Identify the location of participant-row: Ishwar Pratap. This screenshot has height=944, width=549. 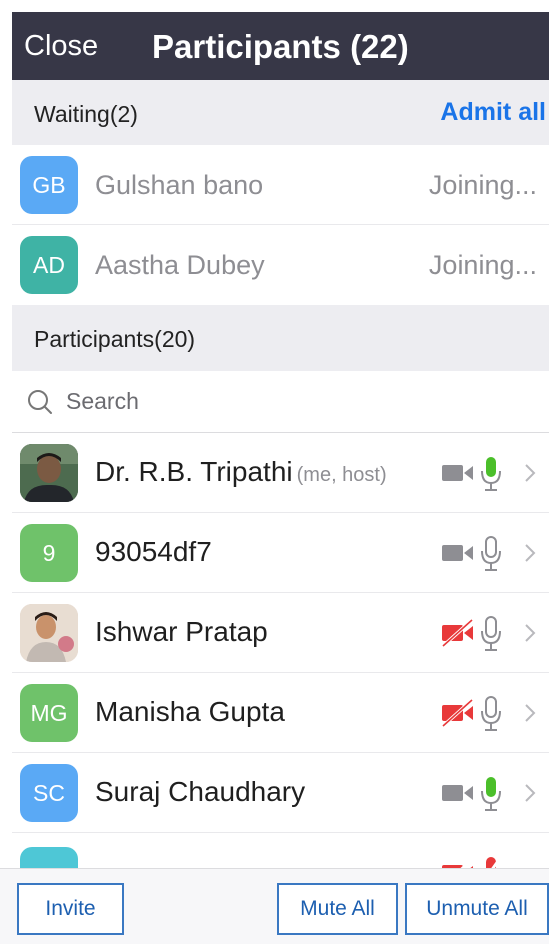
(280, 633).